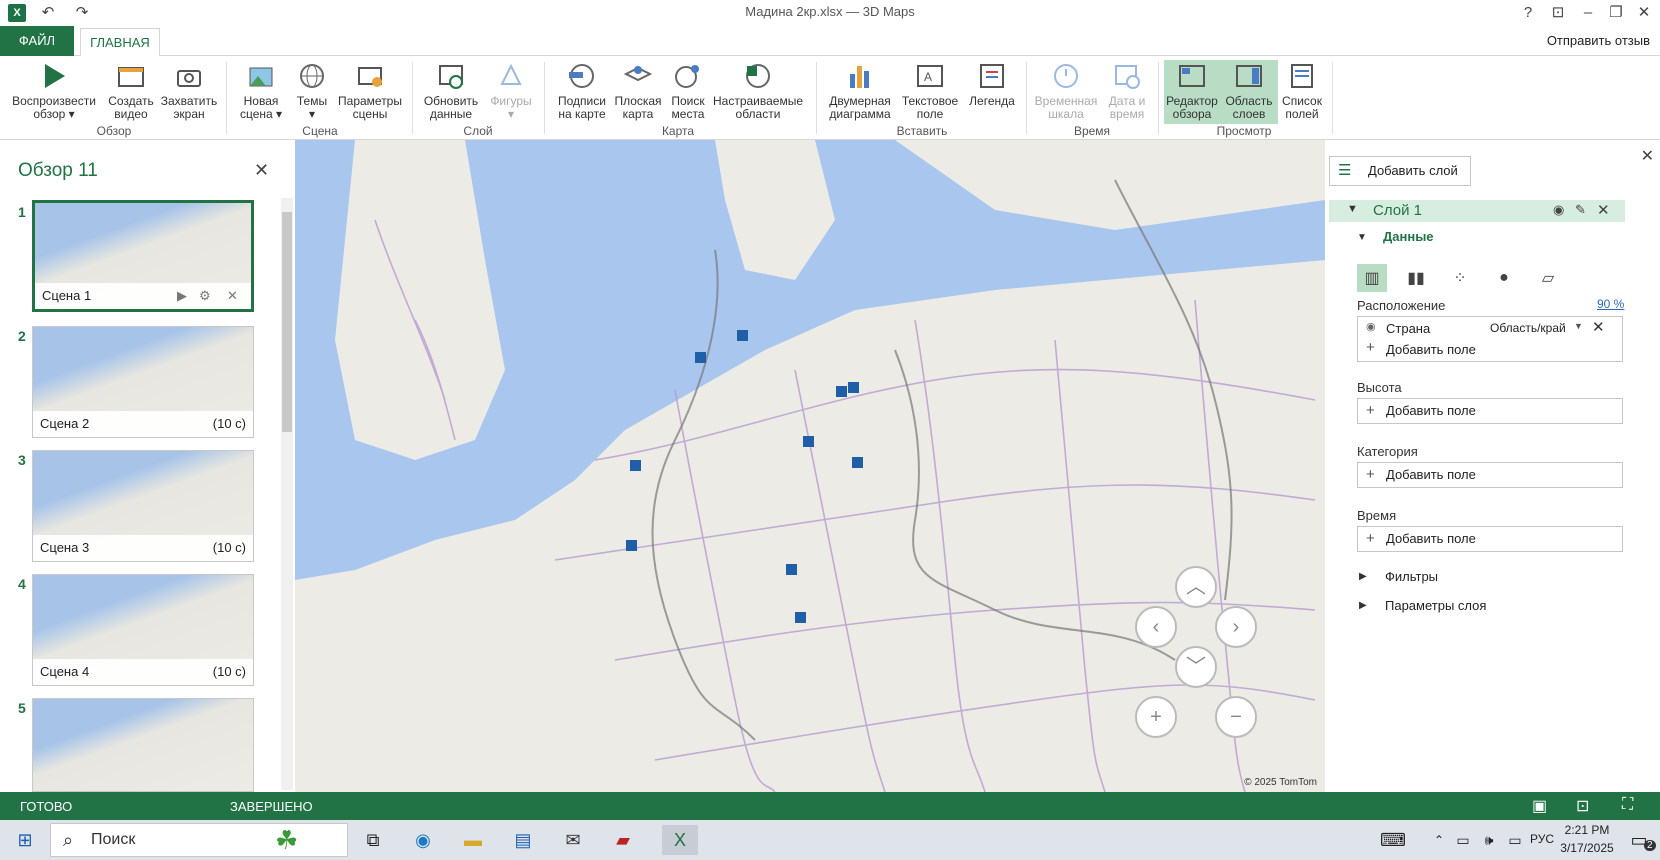 The width and height of the screenshot is (1660, 860). I want to click on taskbar-search: ⌕ Поиск ☘, so click(199, 840).